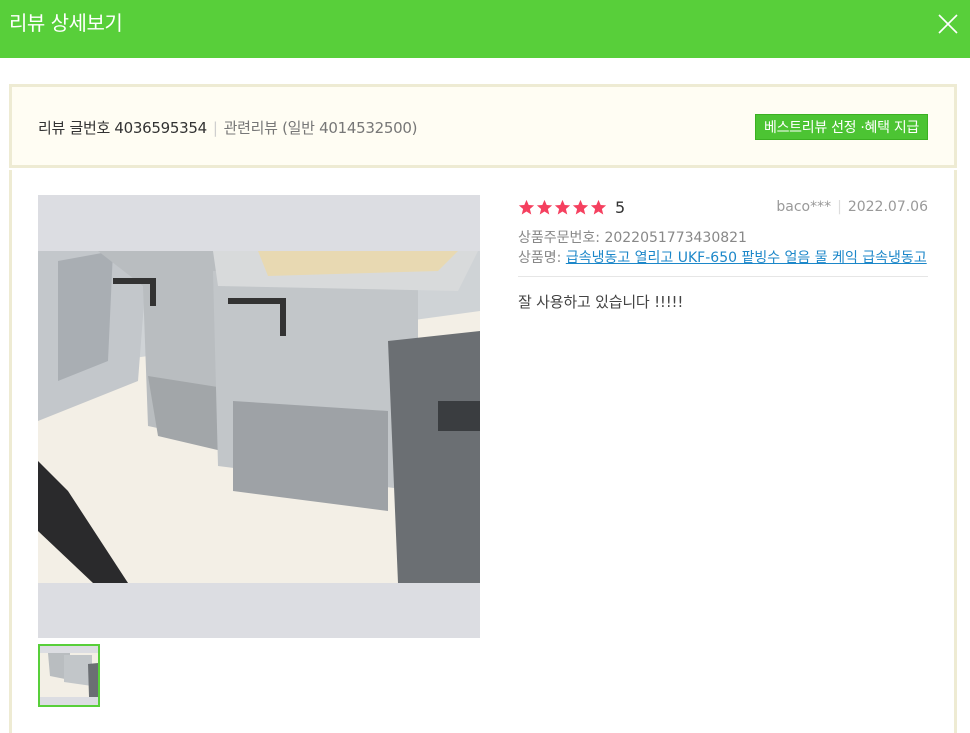 Image resolution: width=970 pixels, height=733 pixels. What do you see at coordinates (632, 238) in the screenshot?
I see `order-number: 상품주문번호: 2022051773430821` at bounding box center [632, 238].